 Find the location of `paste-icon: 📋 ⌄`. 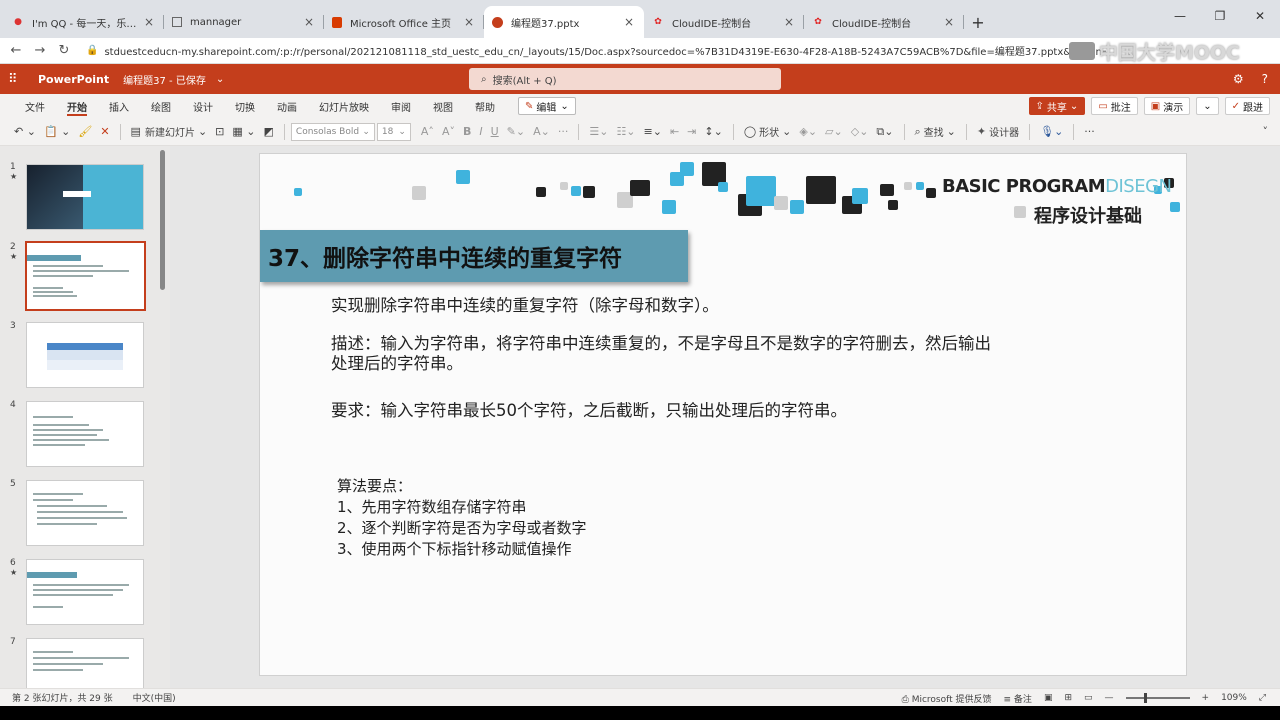

paste-icon: 📋 ⌄ is located at coordinates (57, 132).